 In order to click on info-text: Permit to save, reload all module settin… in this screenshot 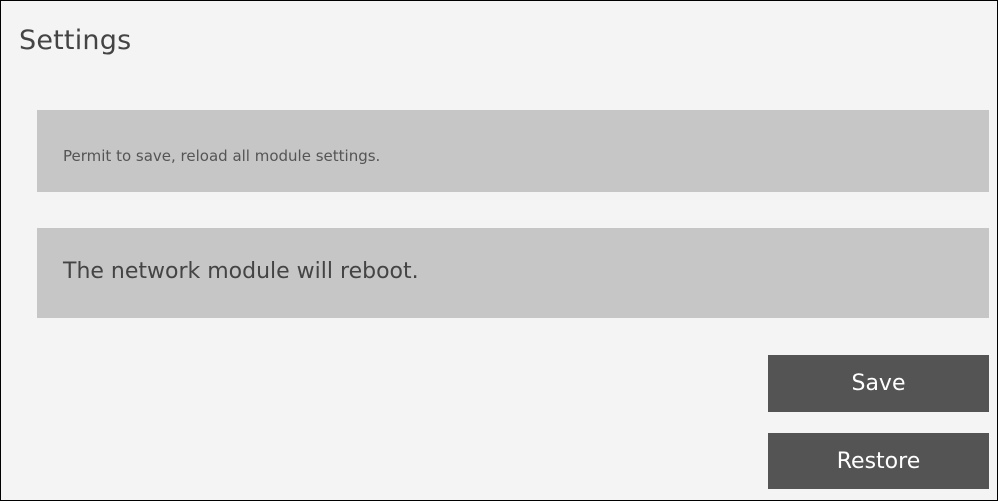, I will do `click(222, 156)`.